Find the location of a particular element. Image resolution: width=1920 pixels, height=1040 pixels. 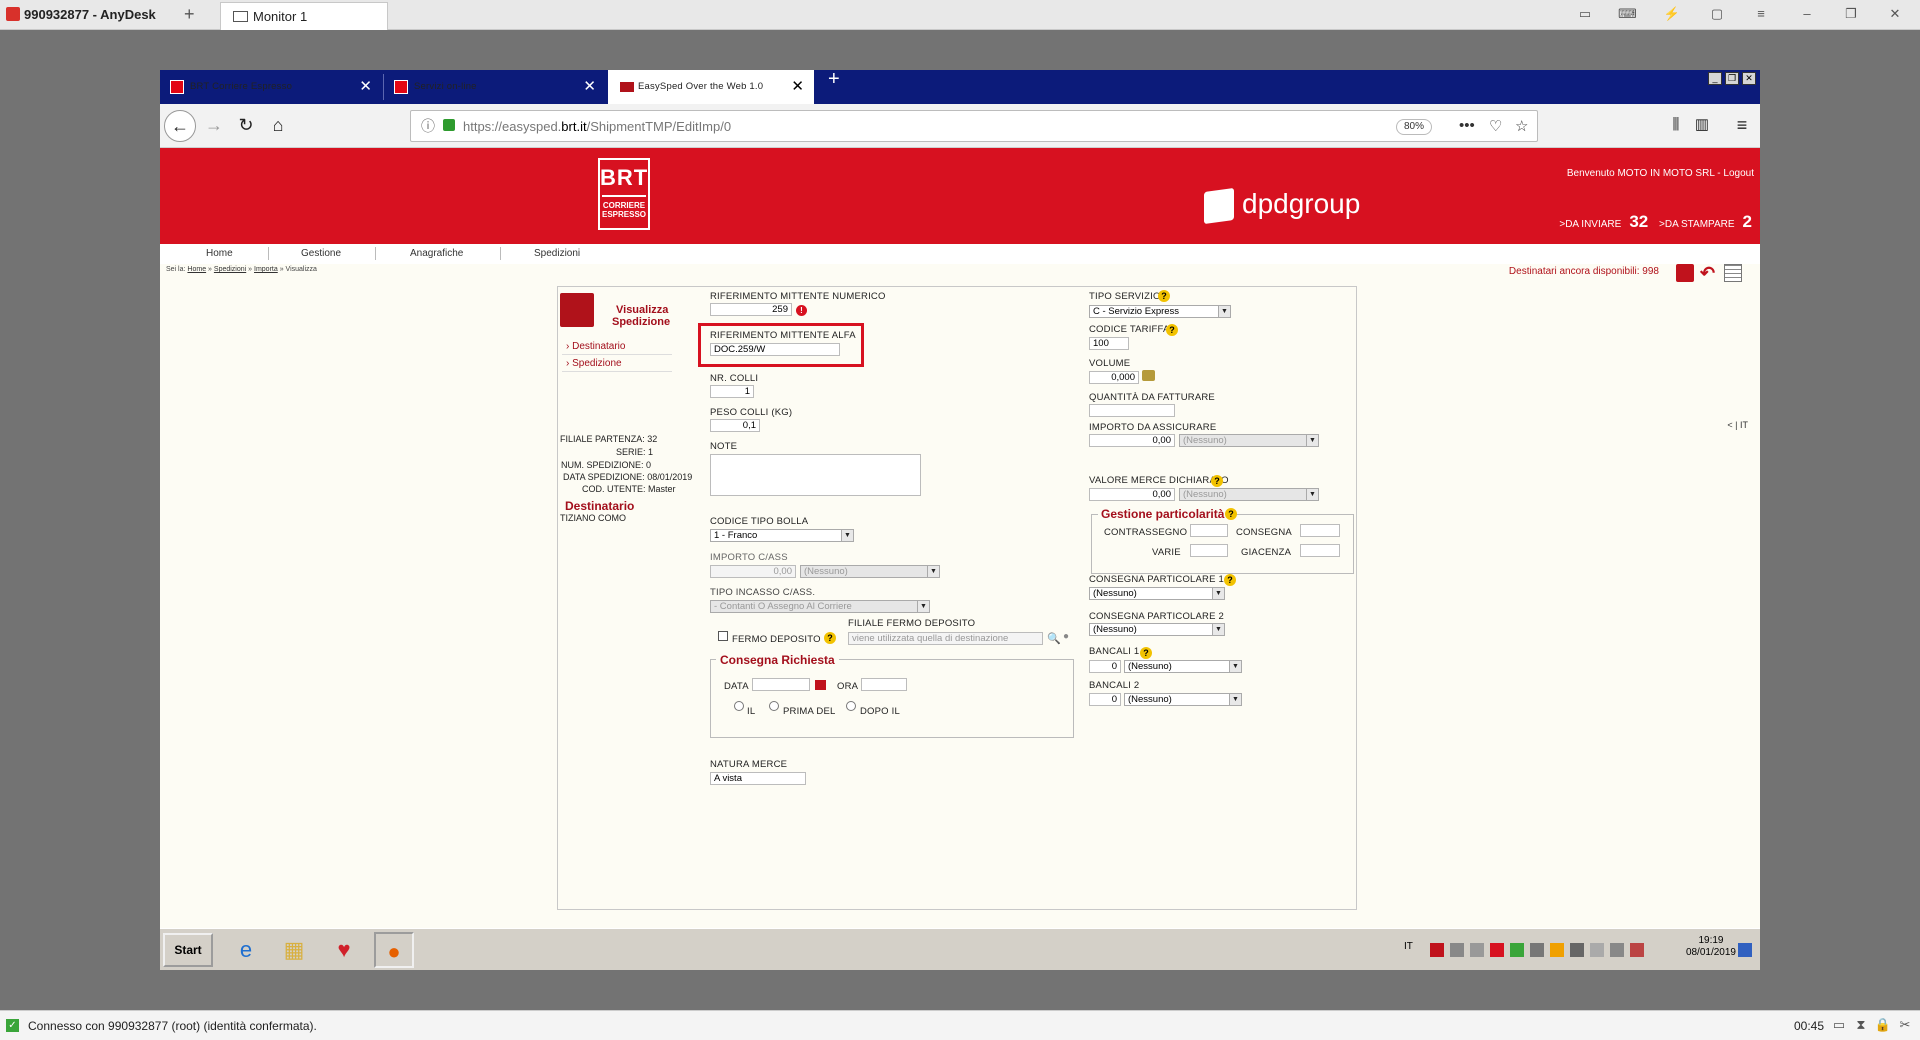

hourglass-icon: ⧗ is located at coordinates (1861, 1025).